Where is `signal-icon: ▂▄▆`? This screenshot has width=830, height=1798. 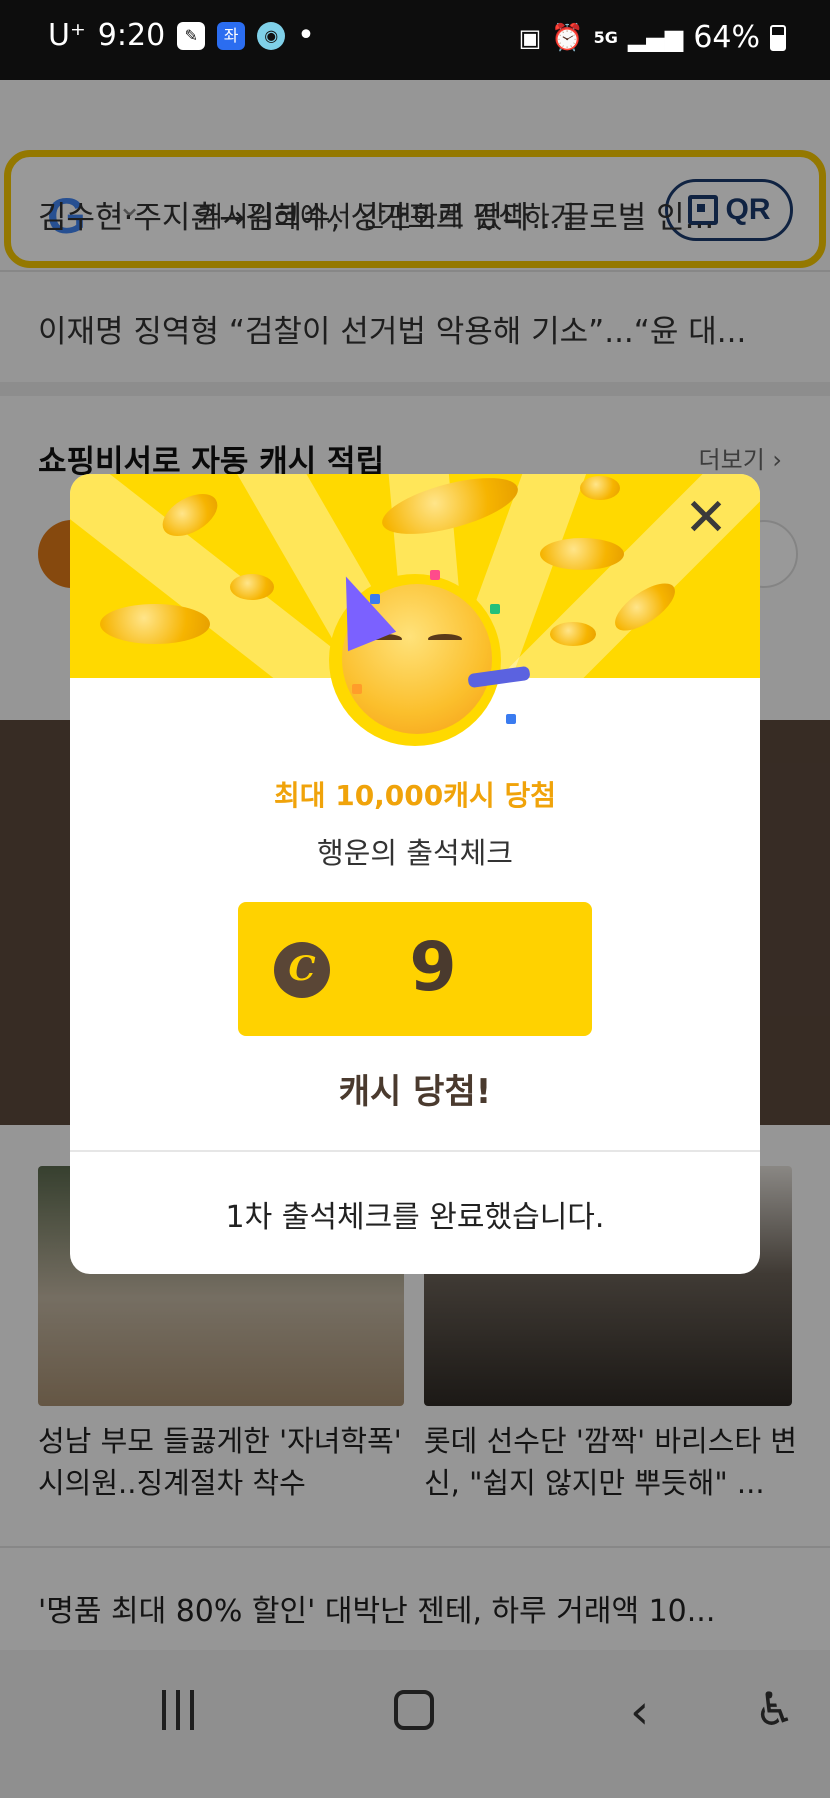 signal-icon: ▂▄▆ is located at coordinates (655, 37).